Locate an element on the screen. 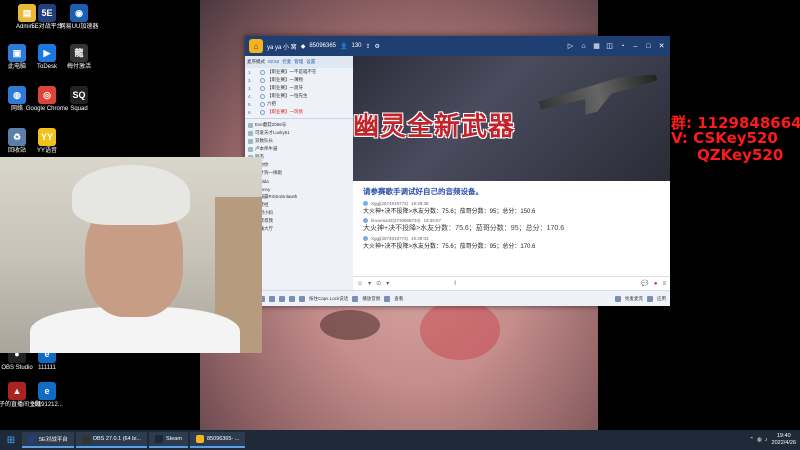  desktop-icon-label: YY语音 is located at coordinates (46, 151).